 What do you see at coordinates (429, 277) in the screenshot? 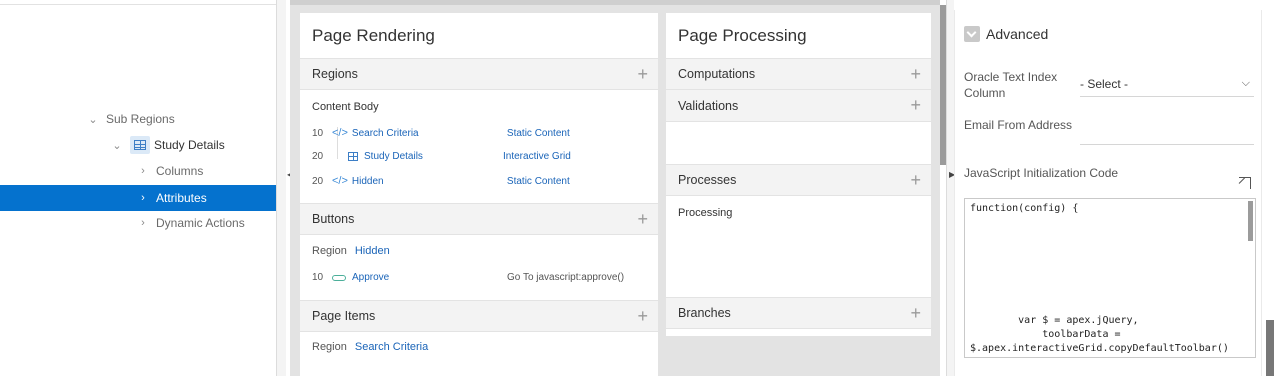
I see `button-name-link: Approve` at bounding box center [429, 277].